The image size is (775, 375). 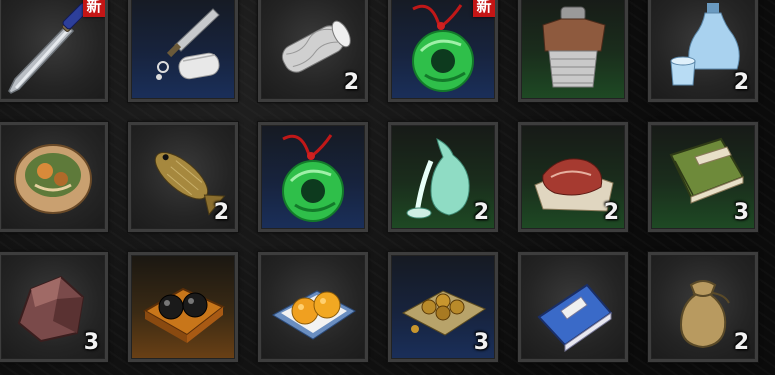 What do you see at coordinates (313, 315) in the screenshot?
I see `oranges-icon` at bounding box center [313, 315].